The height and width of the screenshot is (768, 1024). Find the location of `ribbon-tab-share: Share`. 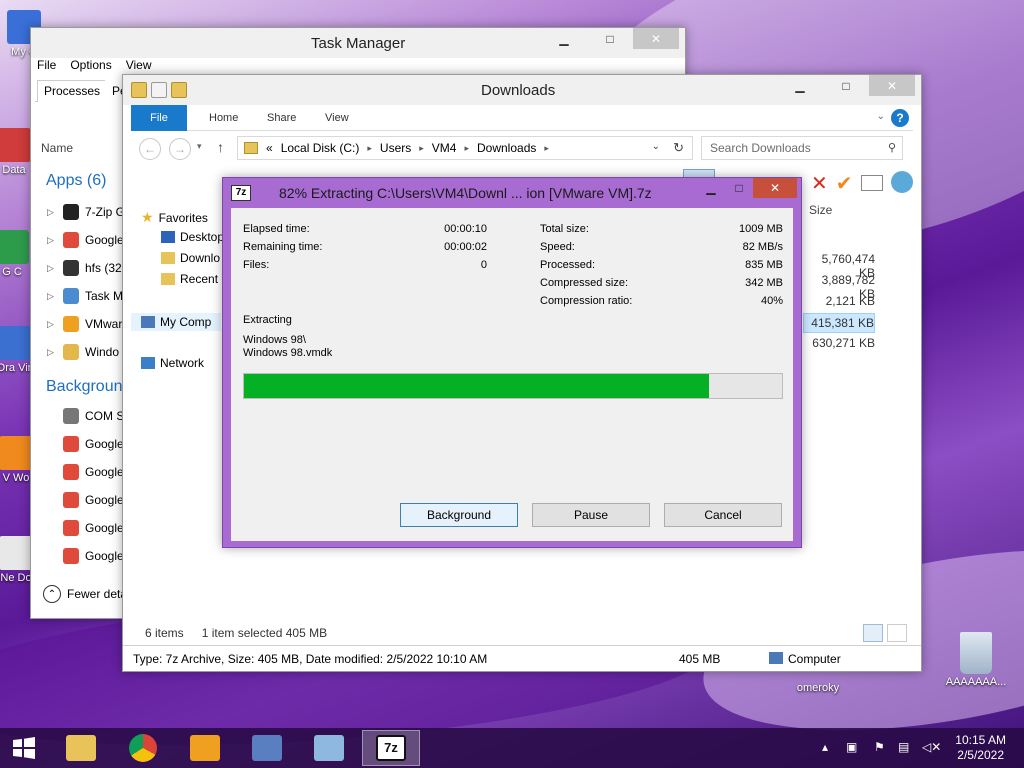

ribbon-tab-share: Share is located at coordinates (281, 118).